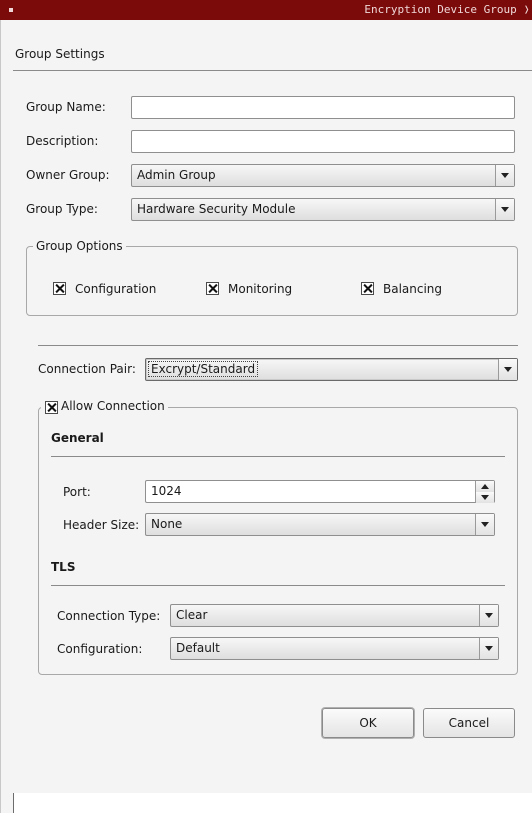  Describe the element at coordinates (212, 288) in the screenshot. I see `monitoring-checkbox` at that location.